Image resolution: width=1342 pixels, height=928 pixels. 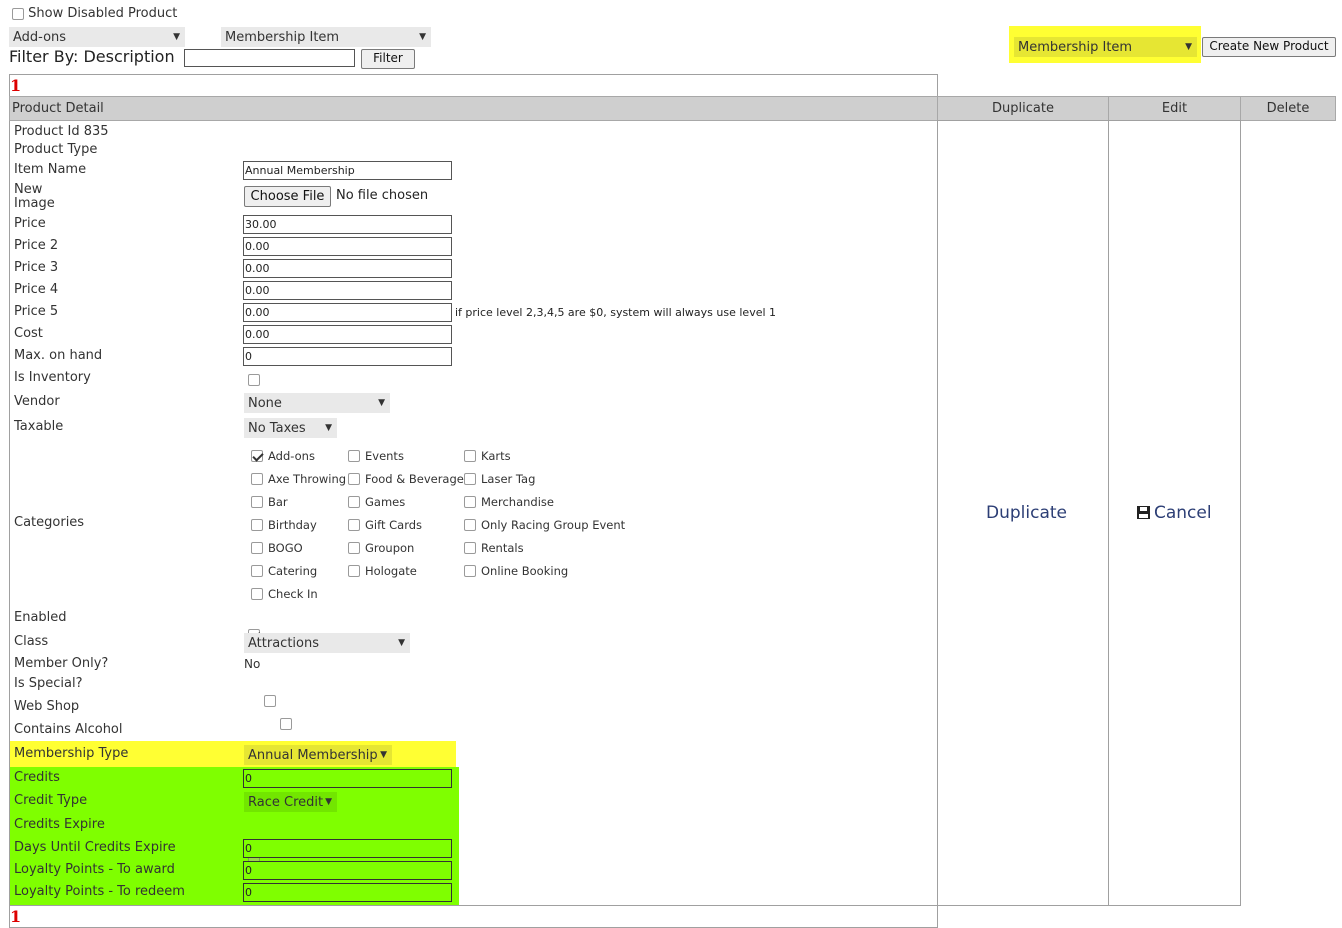 What do you see at coordinates (382, 195) in the screenshot?
I see `no-file-text: No file chosen` at bounding box center [382, 195].